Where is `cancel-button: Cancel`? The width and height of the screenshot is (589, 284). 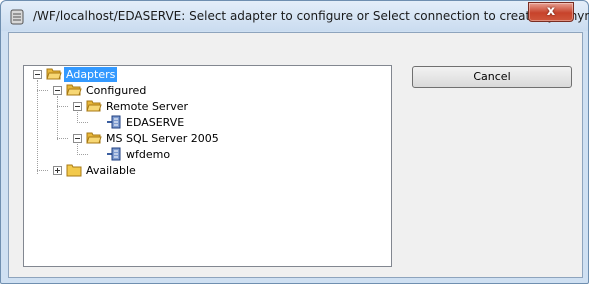
cancel-button: Cancel is located at coordinates (492, 77).